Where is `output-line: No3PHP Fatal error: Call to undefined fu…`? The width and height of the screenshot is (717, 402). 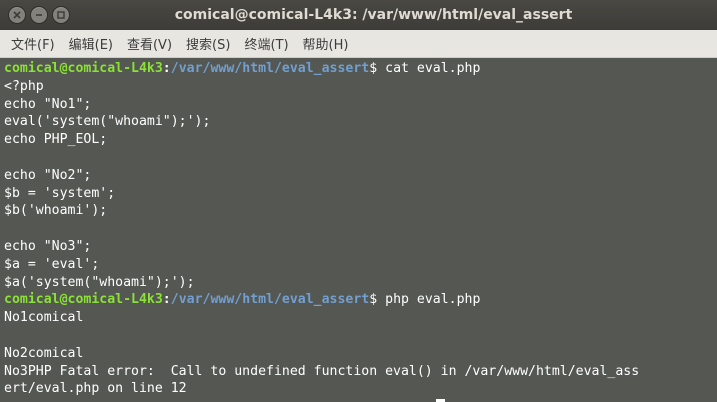 output-line: No3PHP Fatal error: Call to undefined fu… is located at coordinates (322, 371).